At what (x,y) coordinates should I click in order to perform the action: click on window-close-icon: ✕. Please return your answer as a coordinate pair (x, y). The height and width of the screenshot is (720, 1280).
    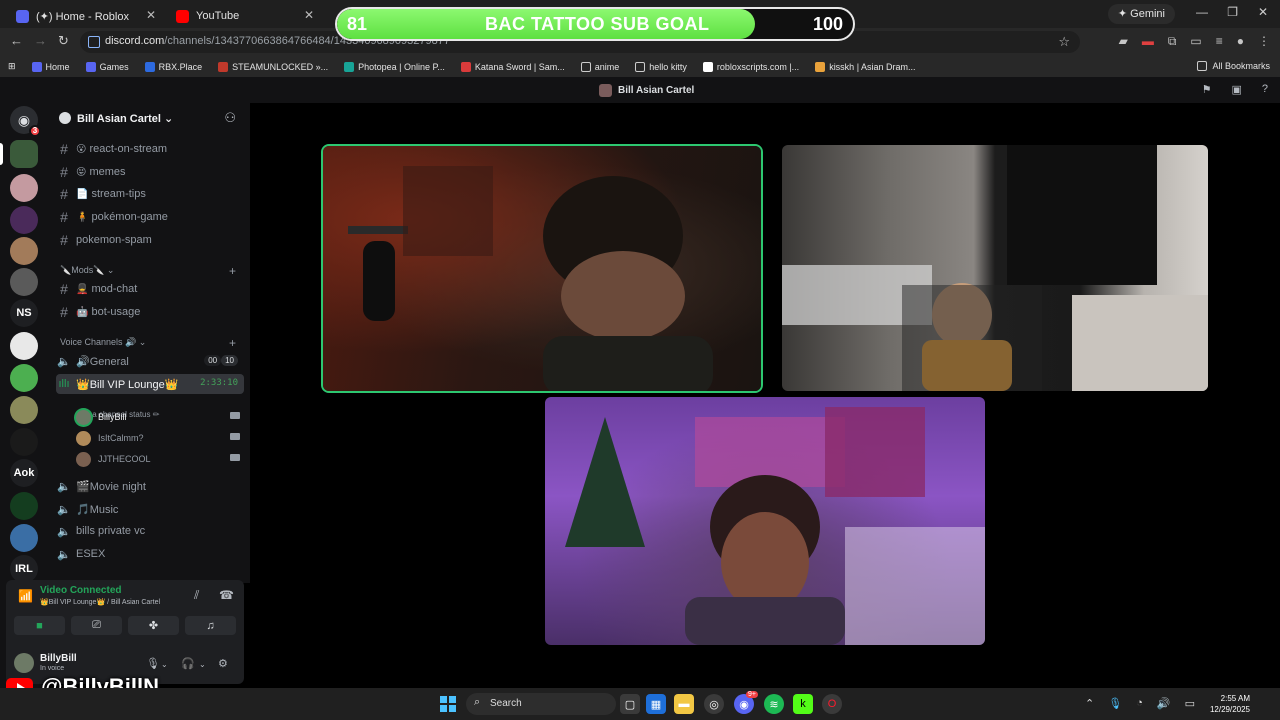
    Looking at the image, I should click on (1263, 12).